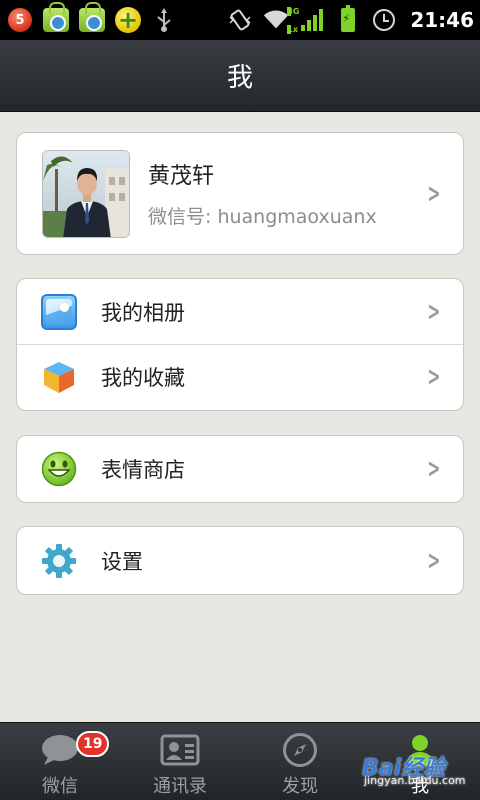 This screenshot has width=480, height=800. I want to click on smiley-face-icon, so click(59, 469).